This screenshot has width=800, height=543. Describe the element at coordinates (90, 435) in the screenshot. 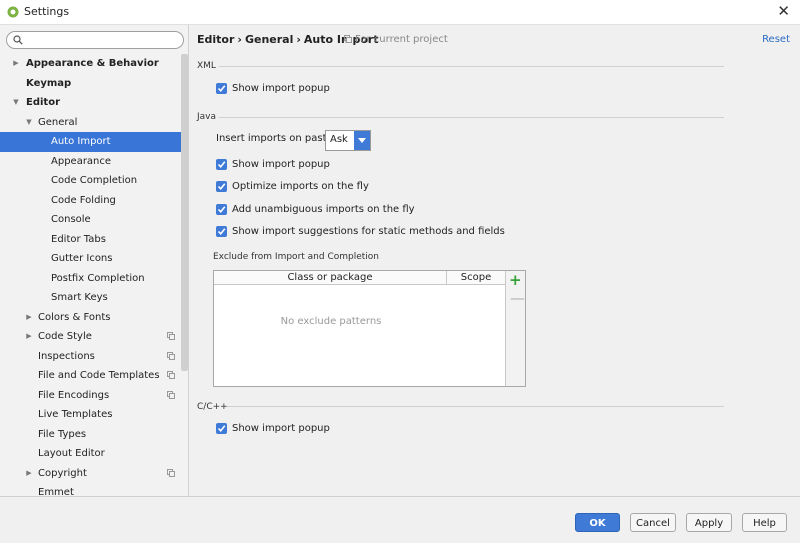

I see `sidebar-item: File Types` at that location.